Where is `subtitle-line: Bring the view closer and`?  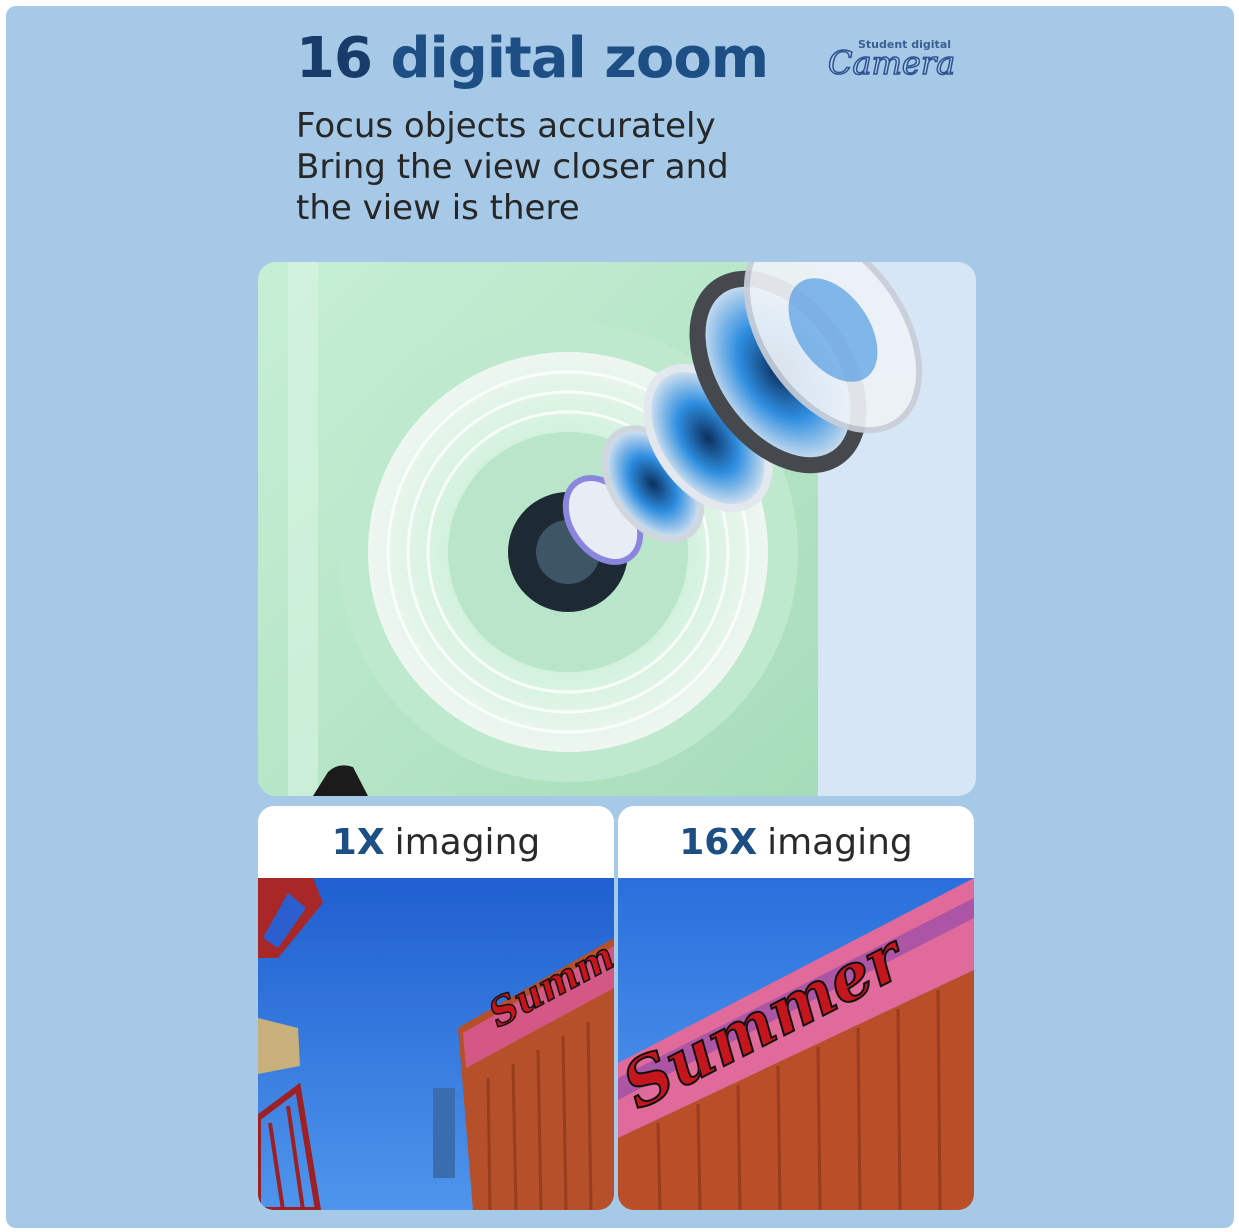
subtitle-line: Bring the view closer and is located at coordinates (512, 167).